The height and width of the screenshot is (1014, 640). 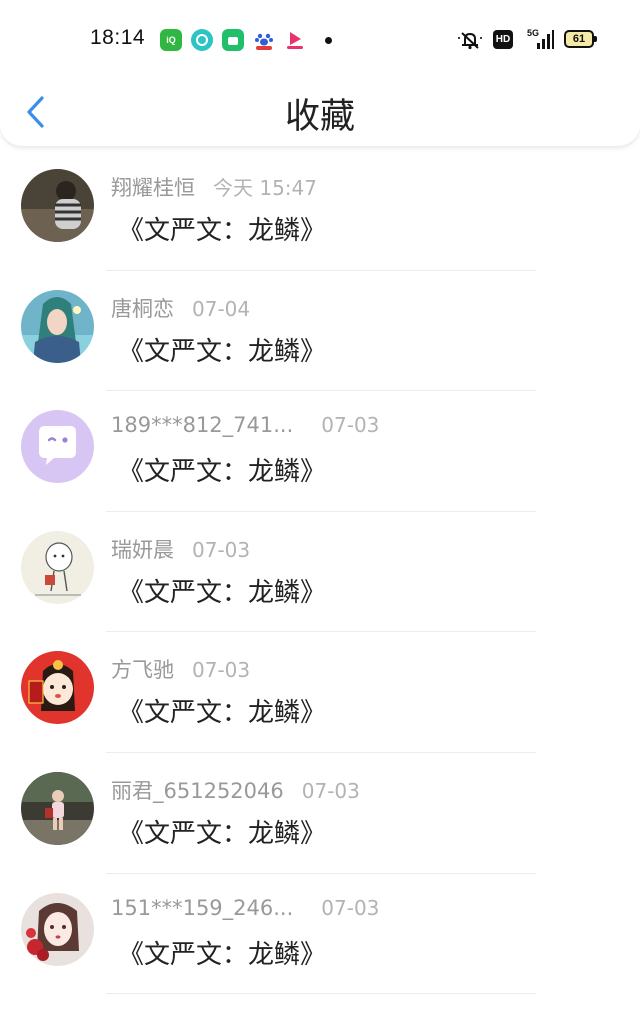 I want to click on hd-icon: HD, so click(x=503, y=39).